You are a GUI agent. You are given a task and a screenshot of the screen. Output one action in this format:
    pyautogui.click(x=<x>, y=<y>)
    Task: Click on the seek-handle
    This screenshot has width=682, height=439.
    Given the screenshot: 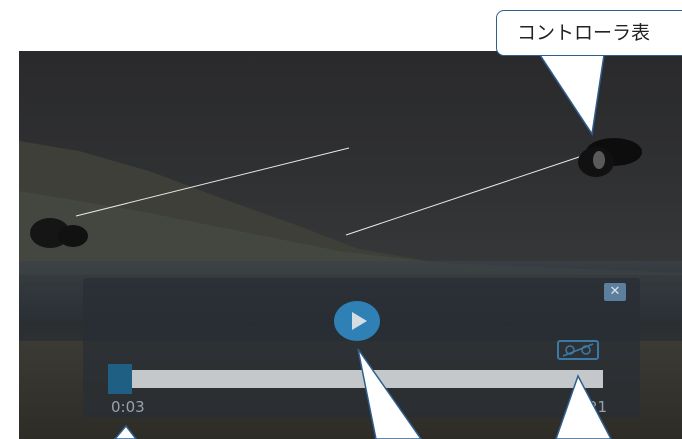 What is the action you would take?
    pyautogui.click(x=120, y=379)
    